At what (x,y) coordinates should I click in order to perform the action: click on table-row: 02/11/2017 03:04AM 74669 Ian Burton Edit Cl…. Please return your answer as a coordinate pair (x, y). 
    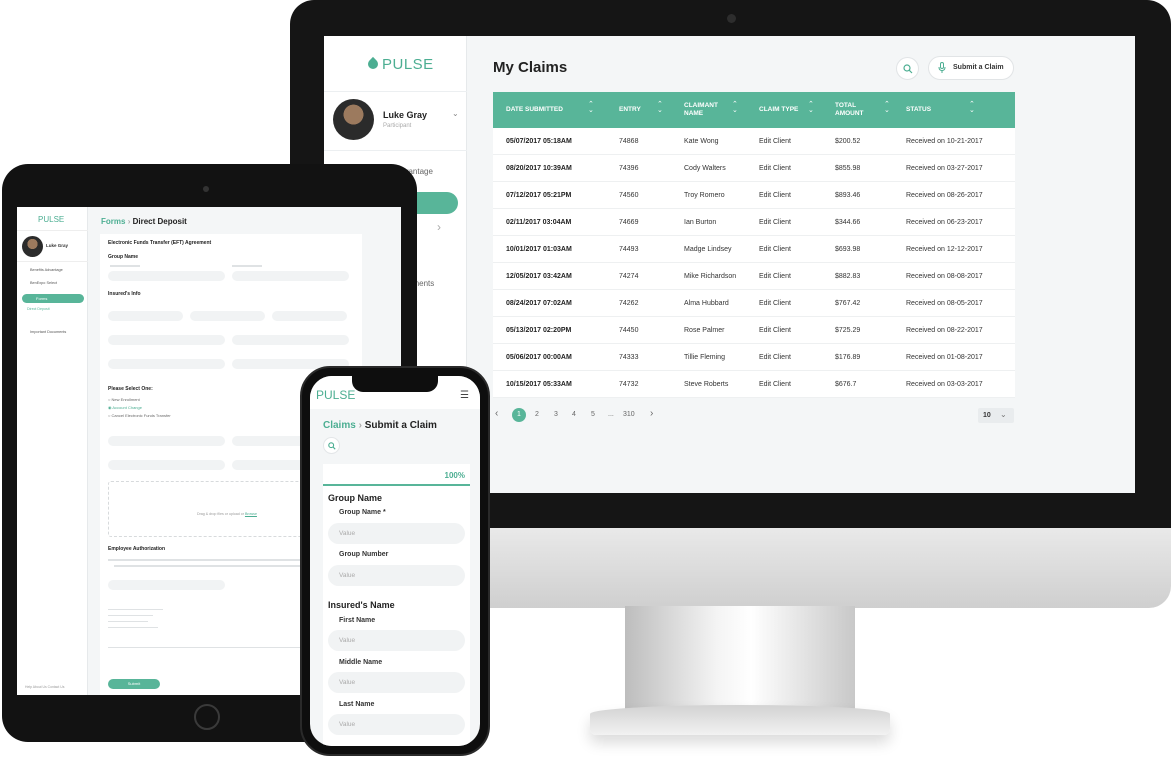
    Looking at the image, I should click on (754, 222).